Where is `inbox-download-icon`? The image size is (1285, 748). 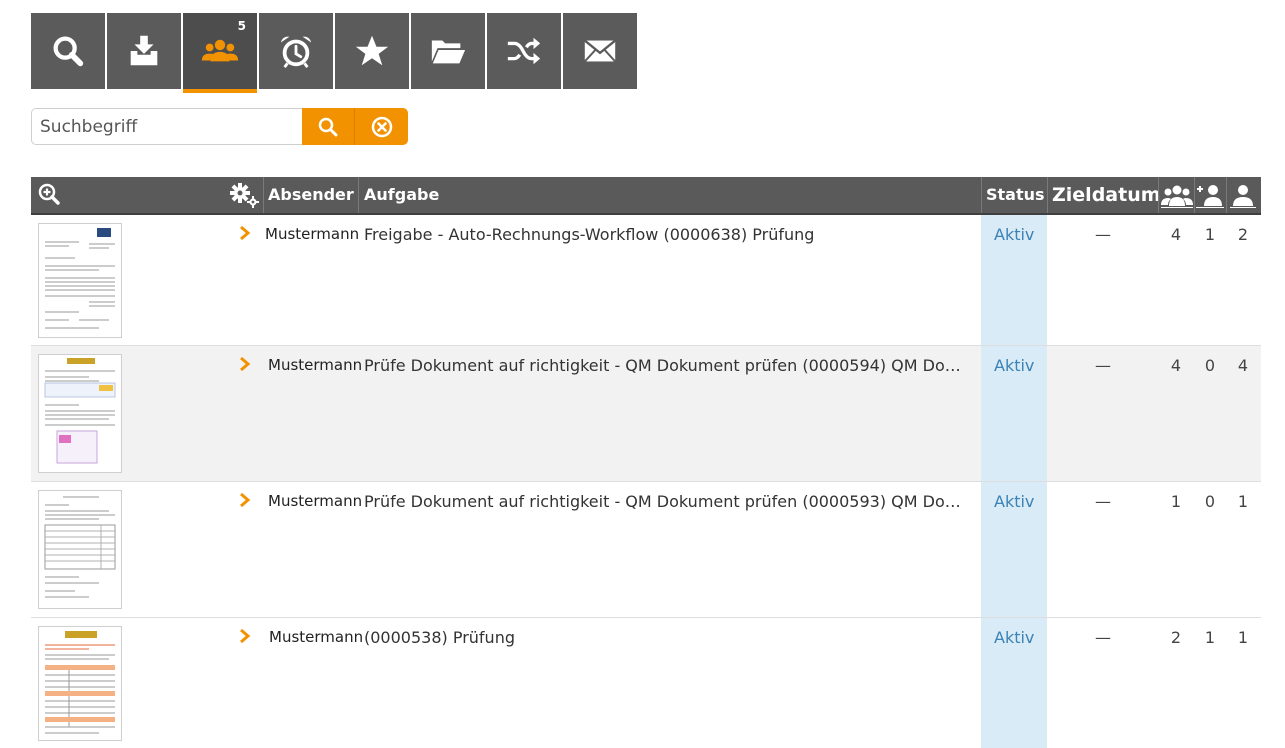
inbox-download-icon is located at coordinates (144, 50).